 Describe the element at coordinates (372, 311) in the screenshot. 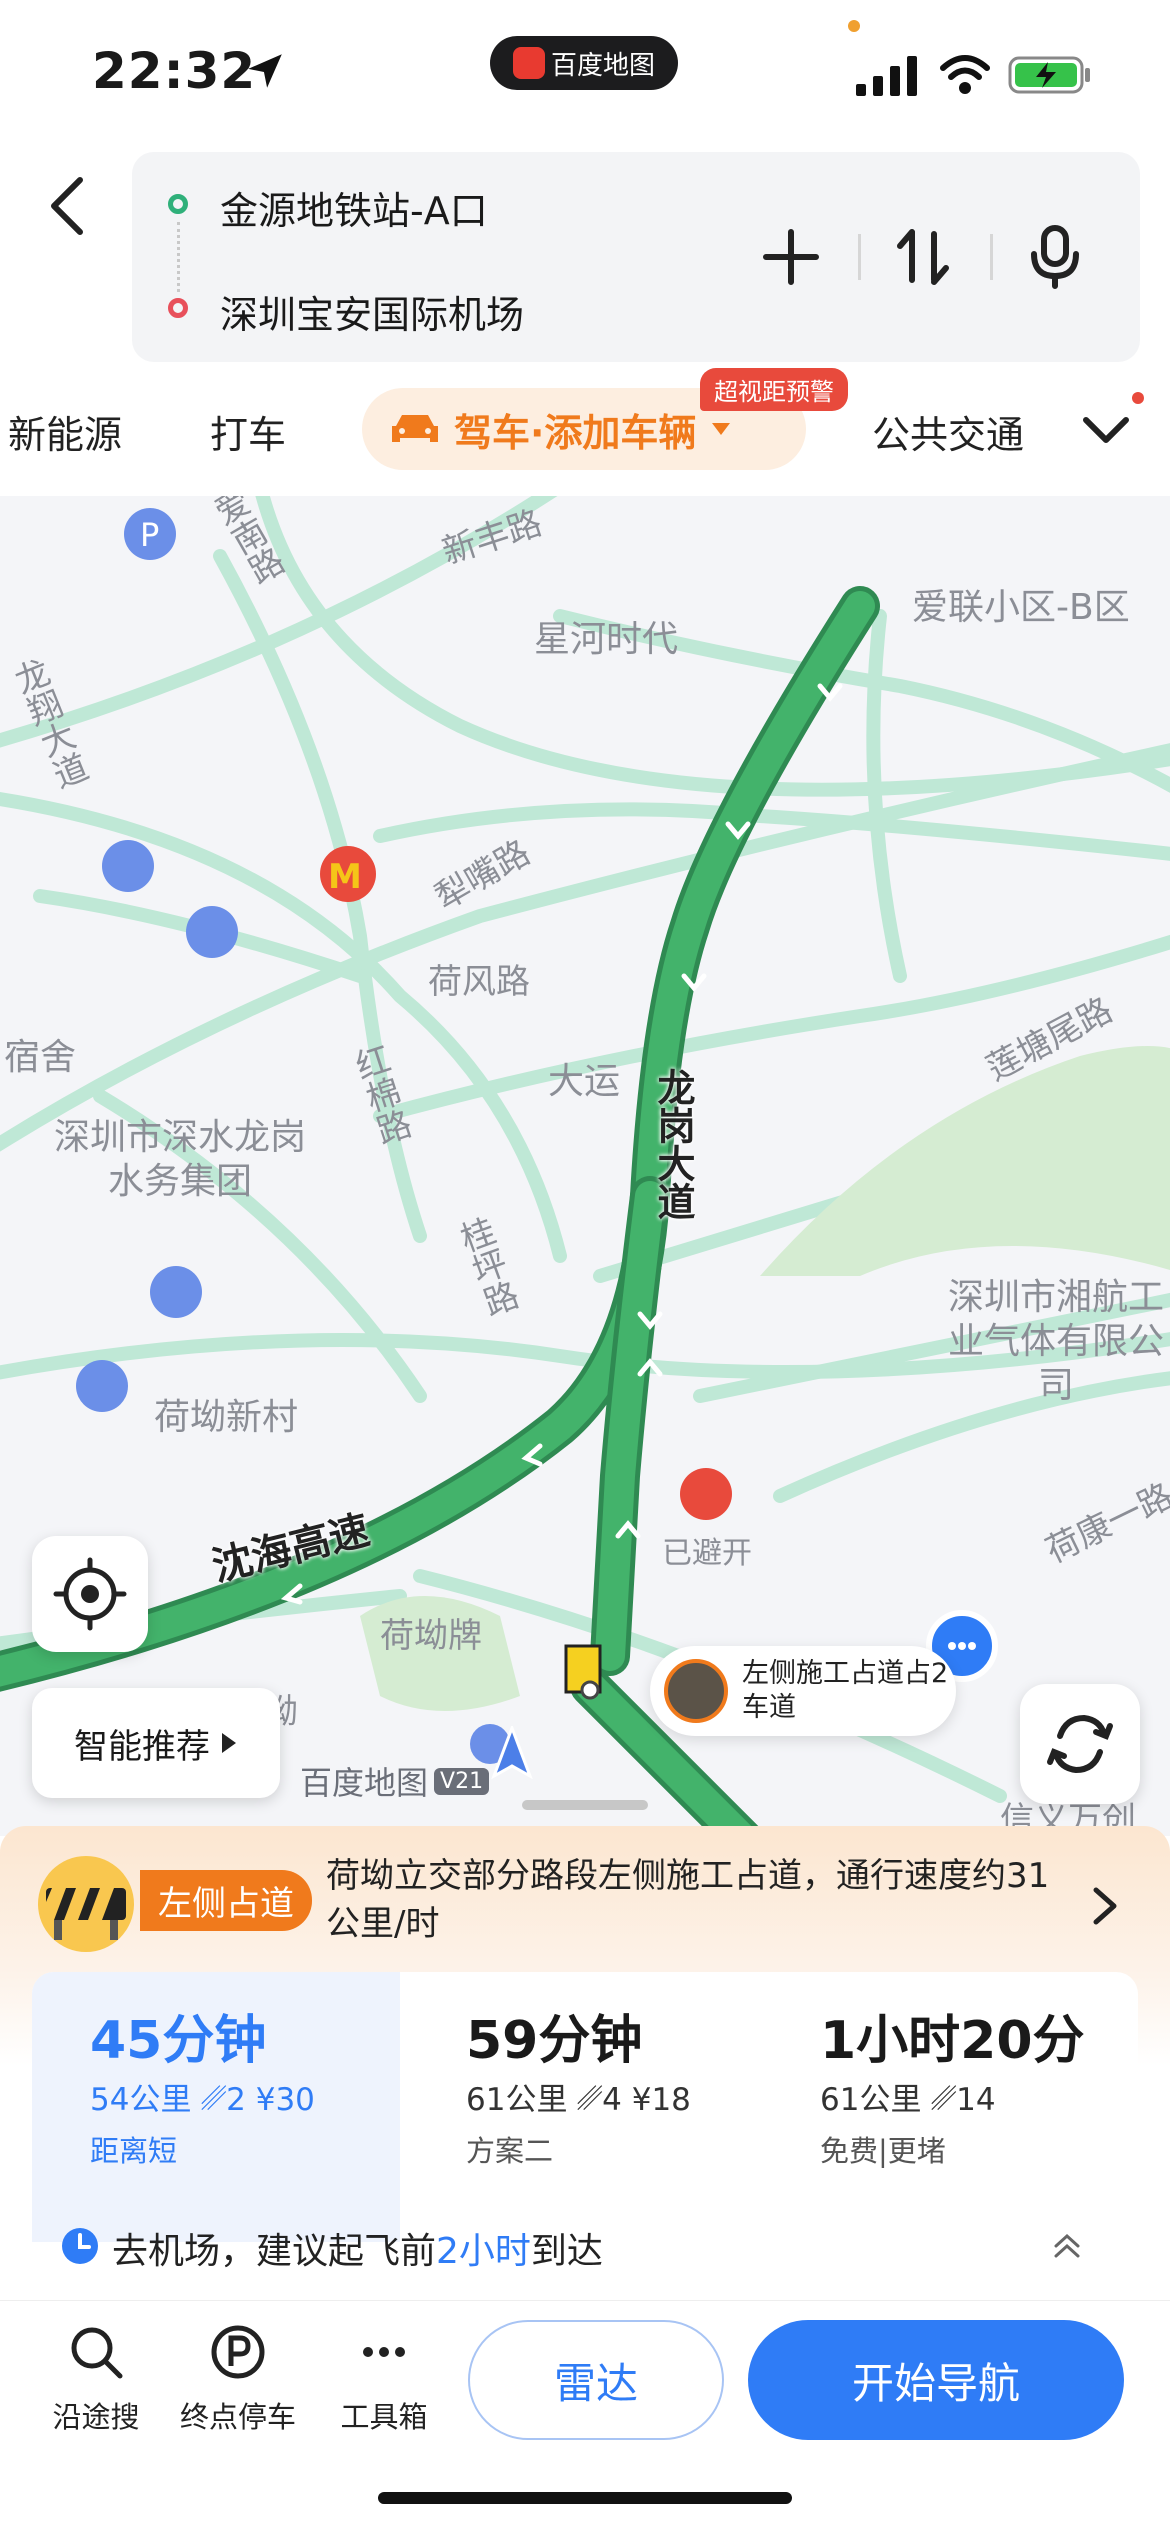

I see `end-location: 深圳宝安国际机场` at that location.